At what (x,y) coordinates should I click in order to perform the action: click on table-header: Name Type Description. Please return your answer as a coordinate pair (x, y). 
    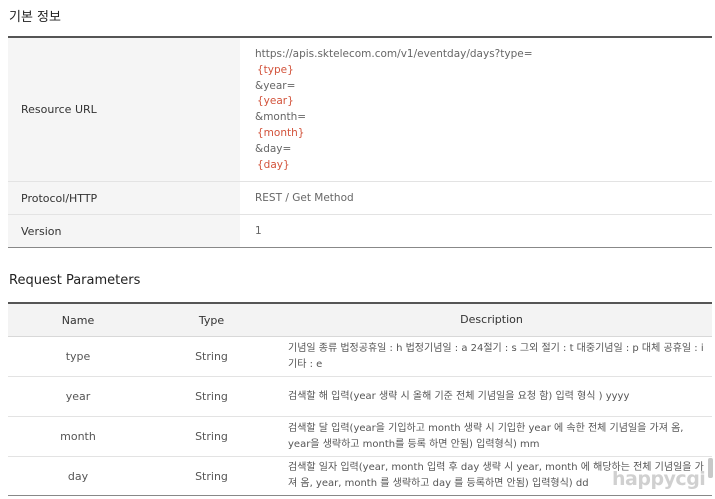
    Looking at the image, I should click on (360, 320).